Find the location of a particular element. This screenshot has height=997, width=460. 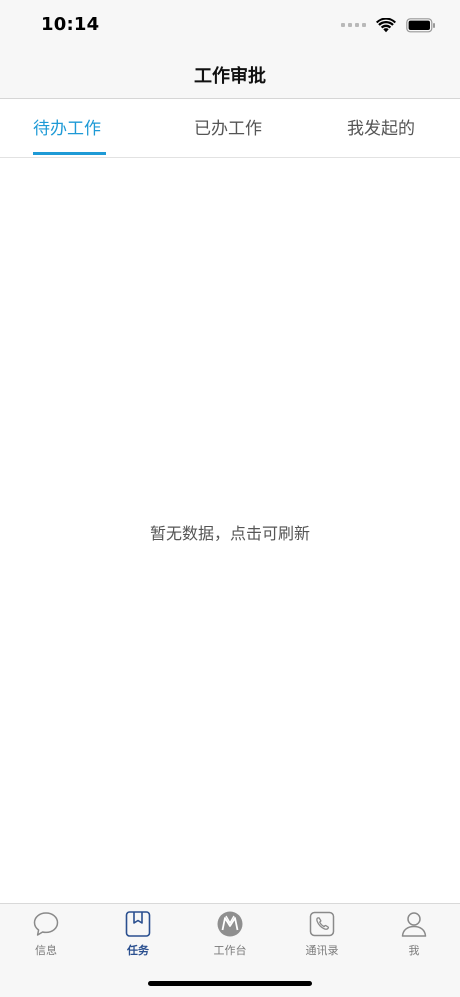

tabbar-item-me: 我 is located at coordinates (414, 938).